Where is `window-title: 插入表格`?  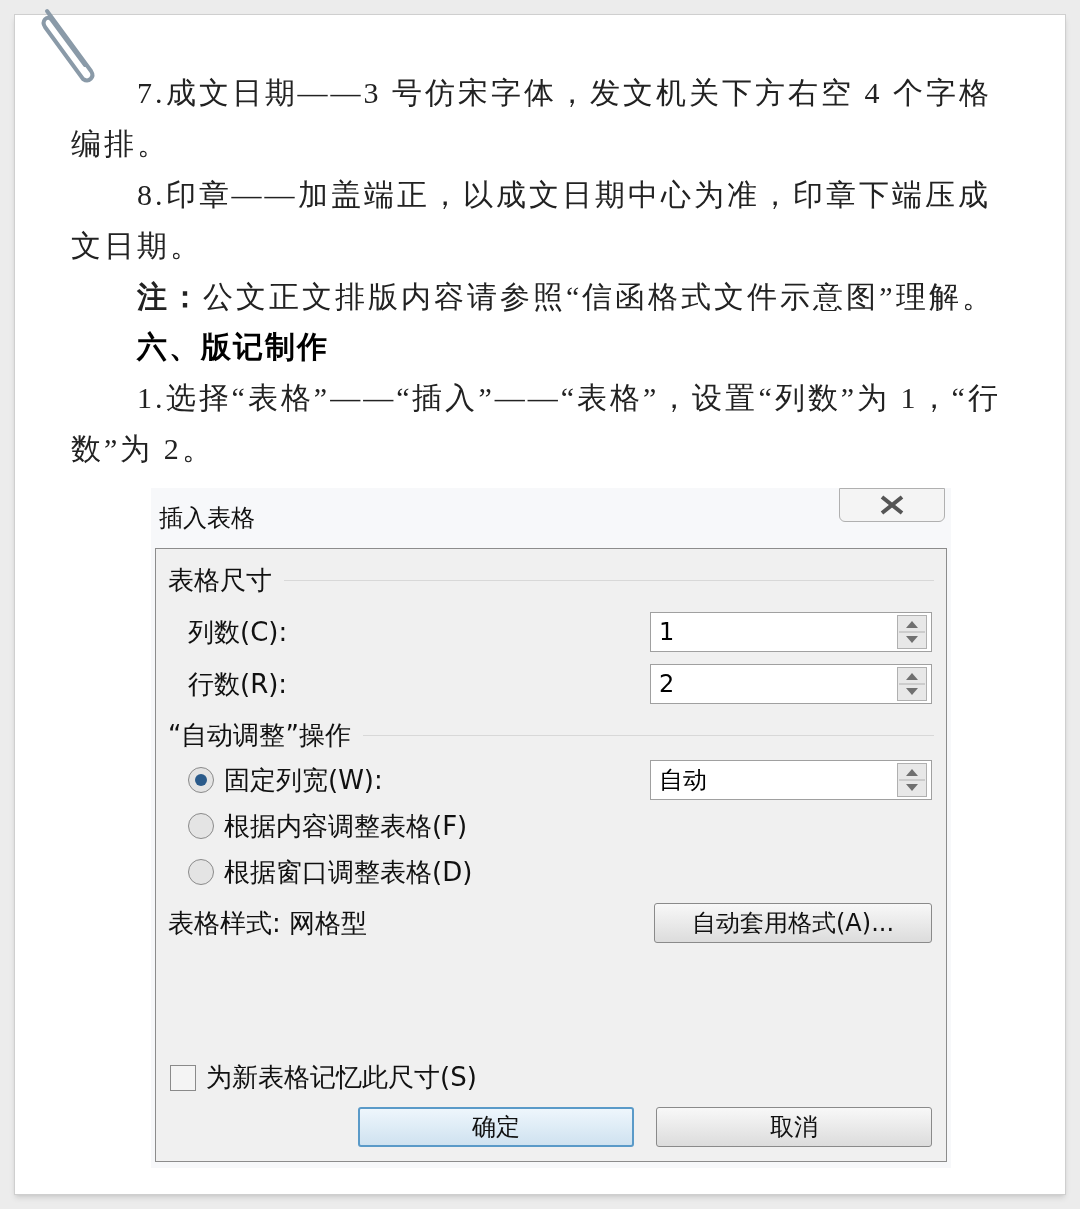
window-title: 插入表格 is located at coordinates (207, 518).